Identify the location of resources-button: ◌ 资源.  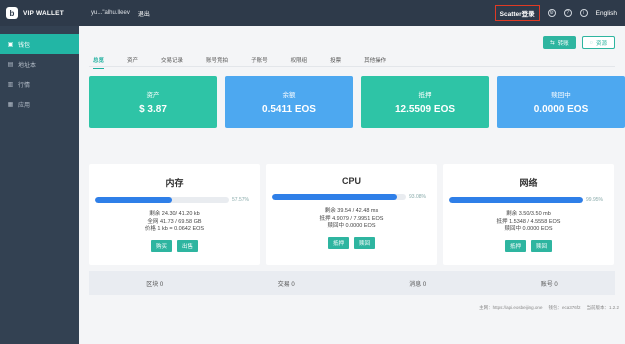
(598, 42).